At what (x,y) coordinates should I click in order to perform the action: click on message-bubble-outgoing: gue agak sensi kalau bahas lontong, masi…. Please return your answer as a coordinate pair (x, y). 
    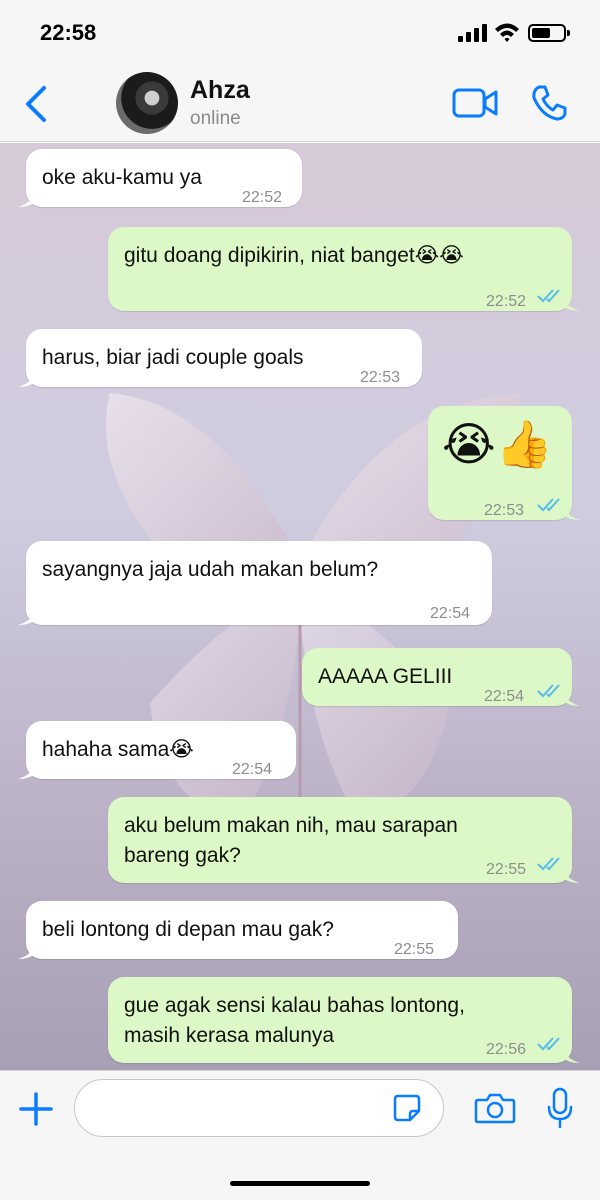
    Looking at the image, I should click on (344, 1020).